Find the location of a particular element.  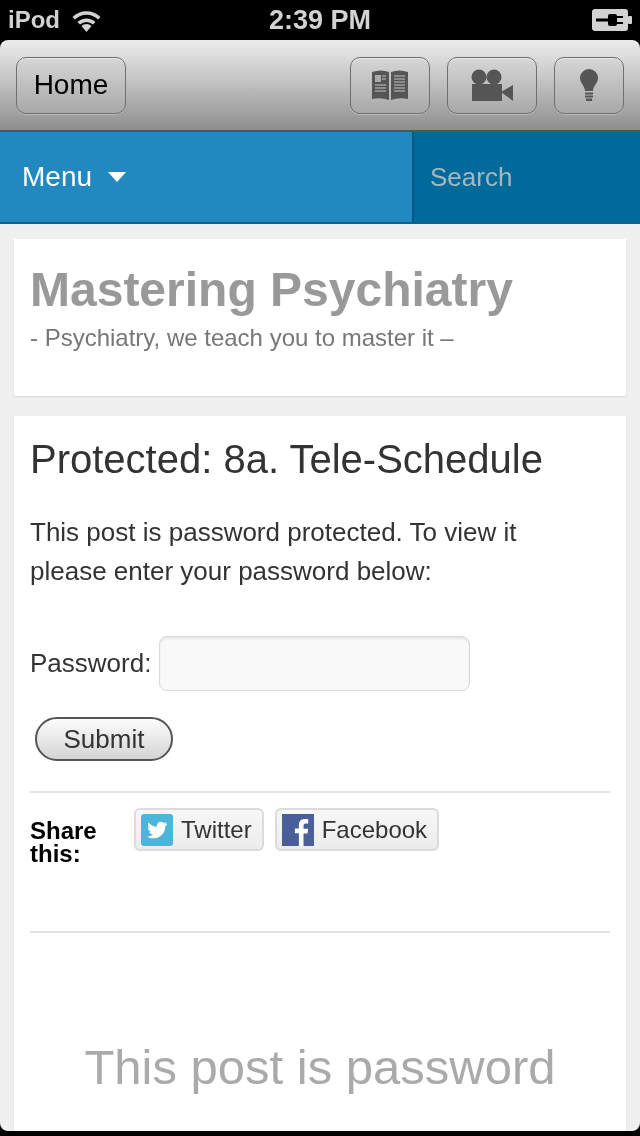

open-book-icon is located at coordinates (390, 85).